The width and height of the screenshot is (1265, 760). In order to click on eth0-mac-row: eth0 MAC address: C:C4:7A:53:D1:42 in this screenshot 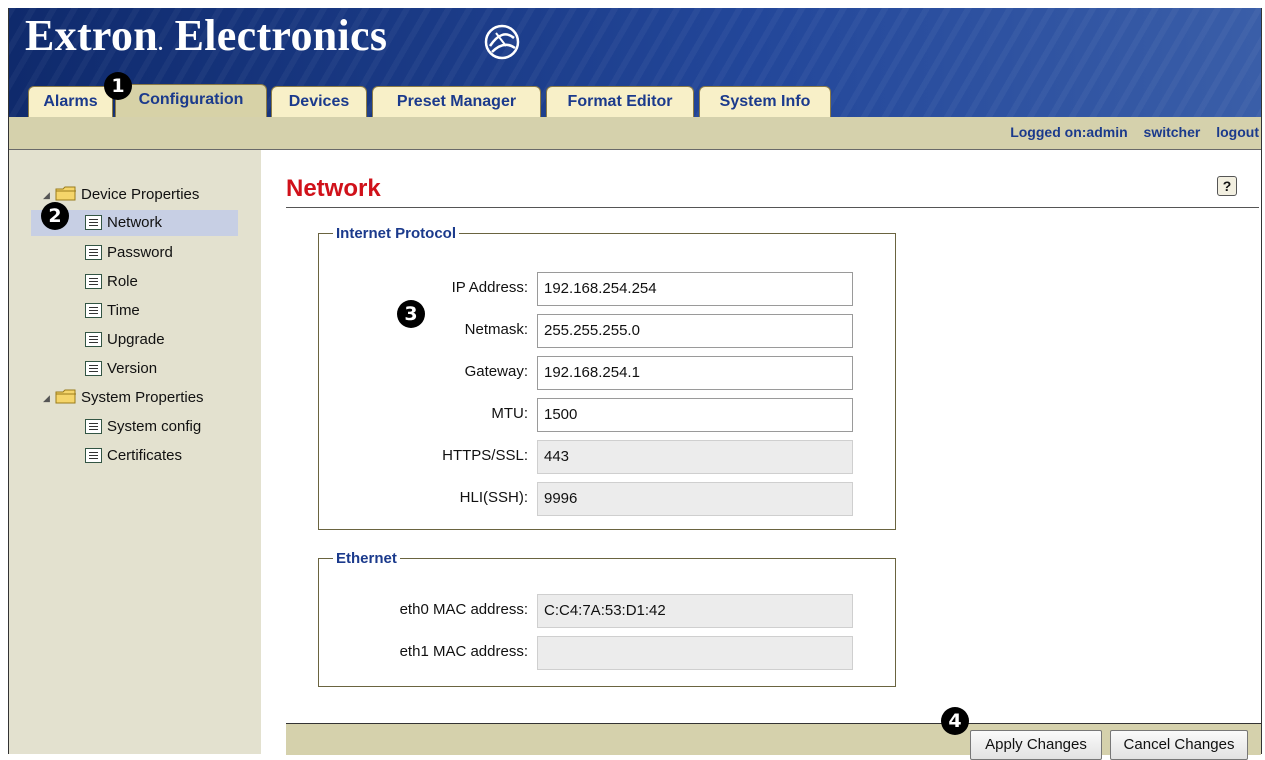, I will do `click(607, 611)`.